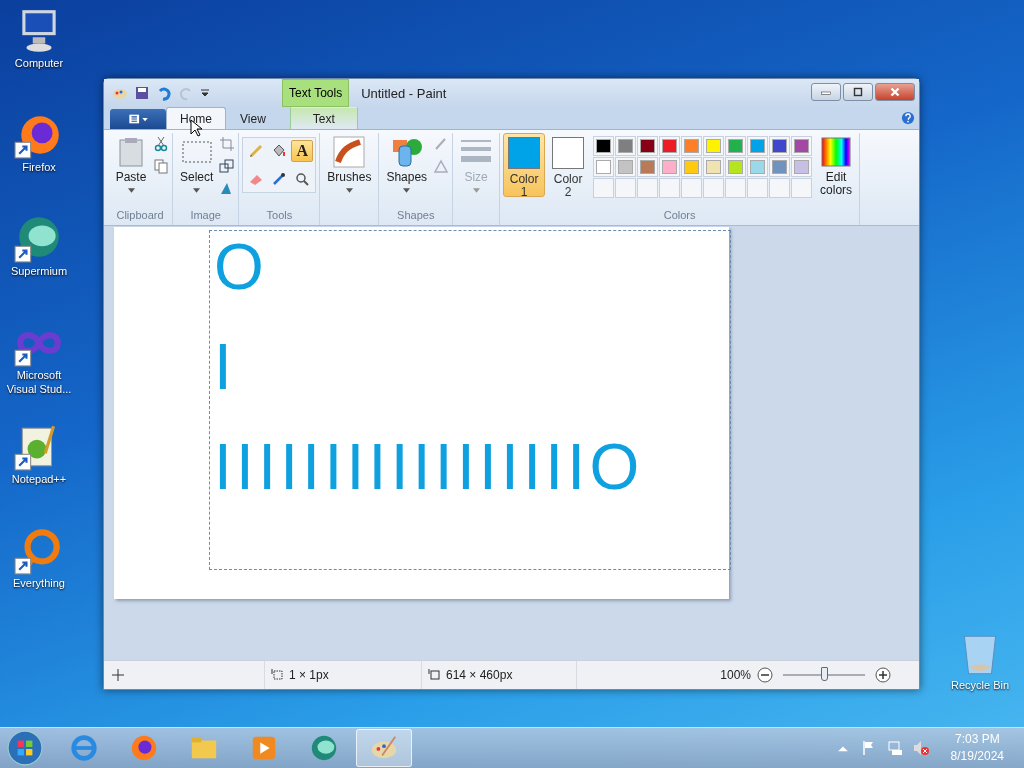  I want to click on start-button, so click(25, 748).